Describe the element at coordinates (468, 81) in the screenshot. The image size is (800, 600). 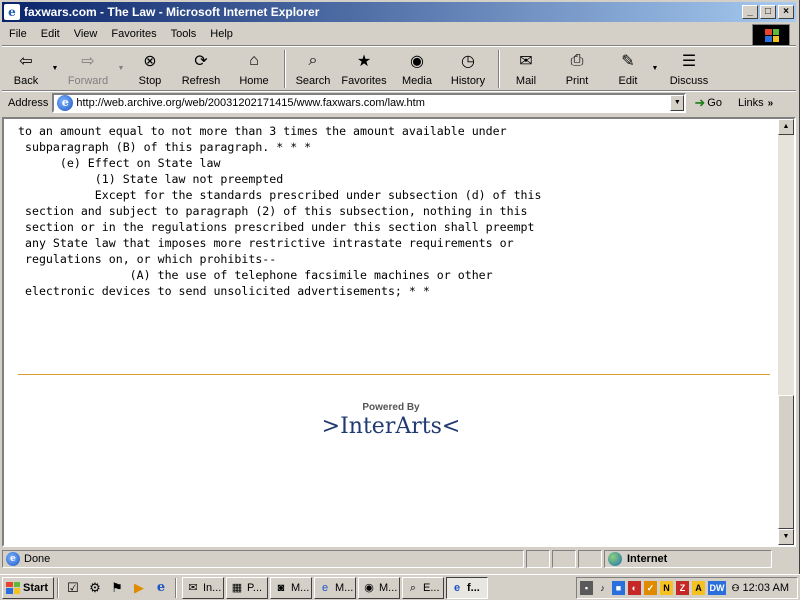
I see `history-label: History` at that location.